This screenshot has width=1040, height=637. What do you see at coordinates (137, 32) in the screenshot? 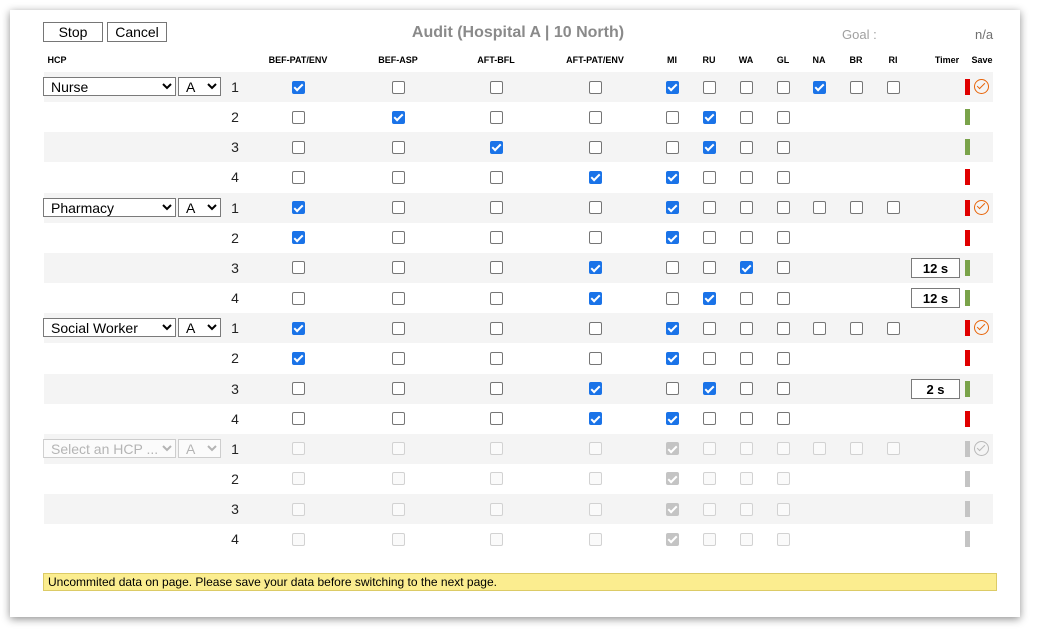
I see `cancel-button: Cancel` at bounding box center [137, 32].